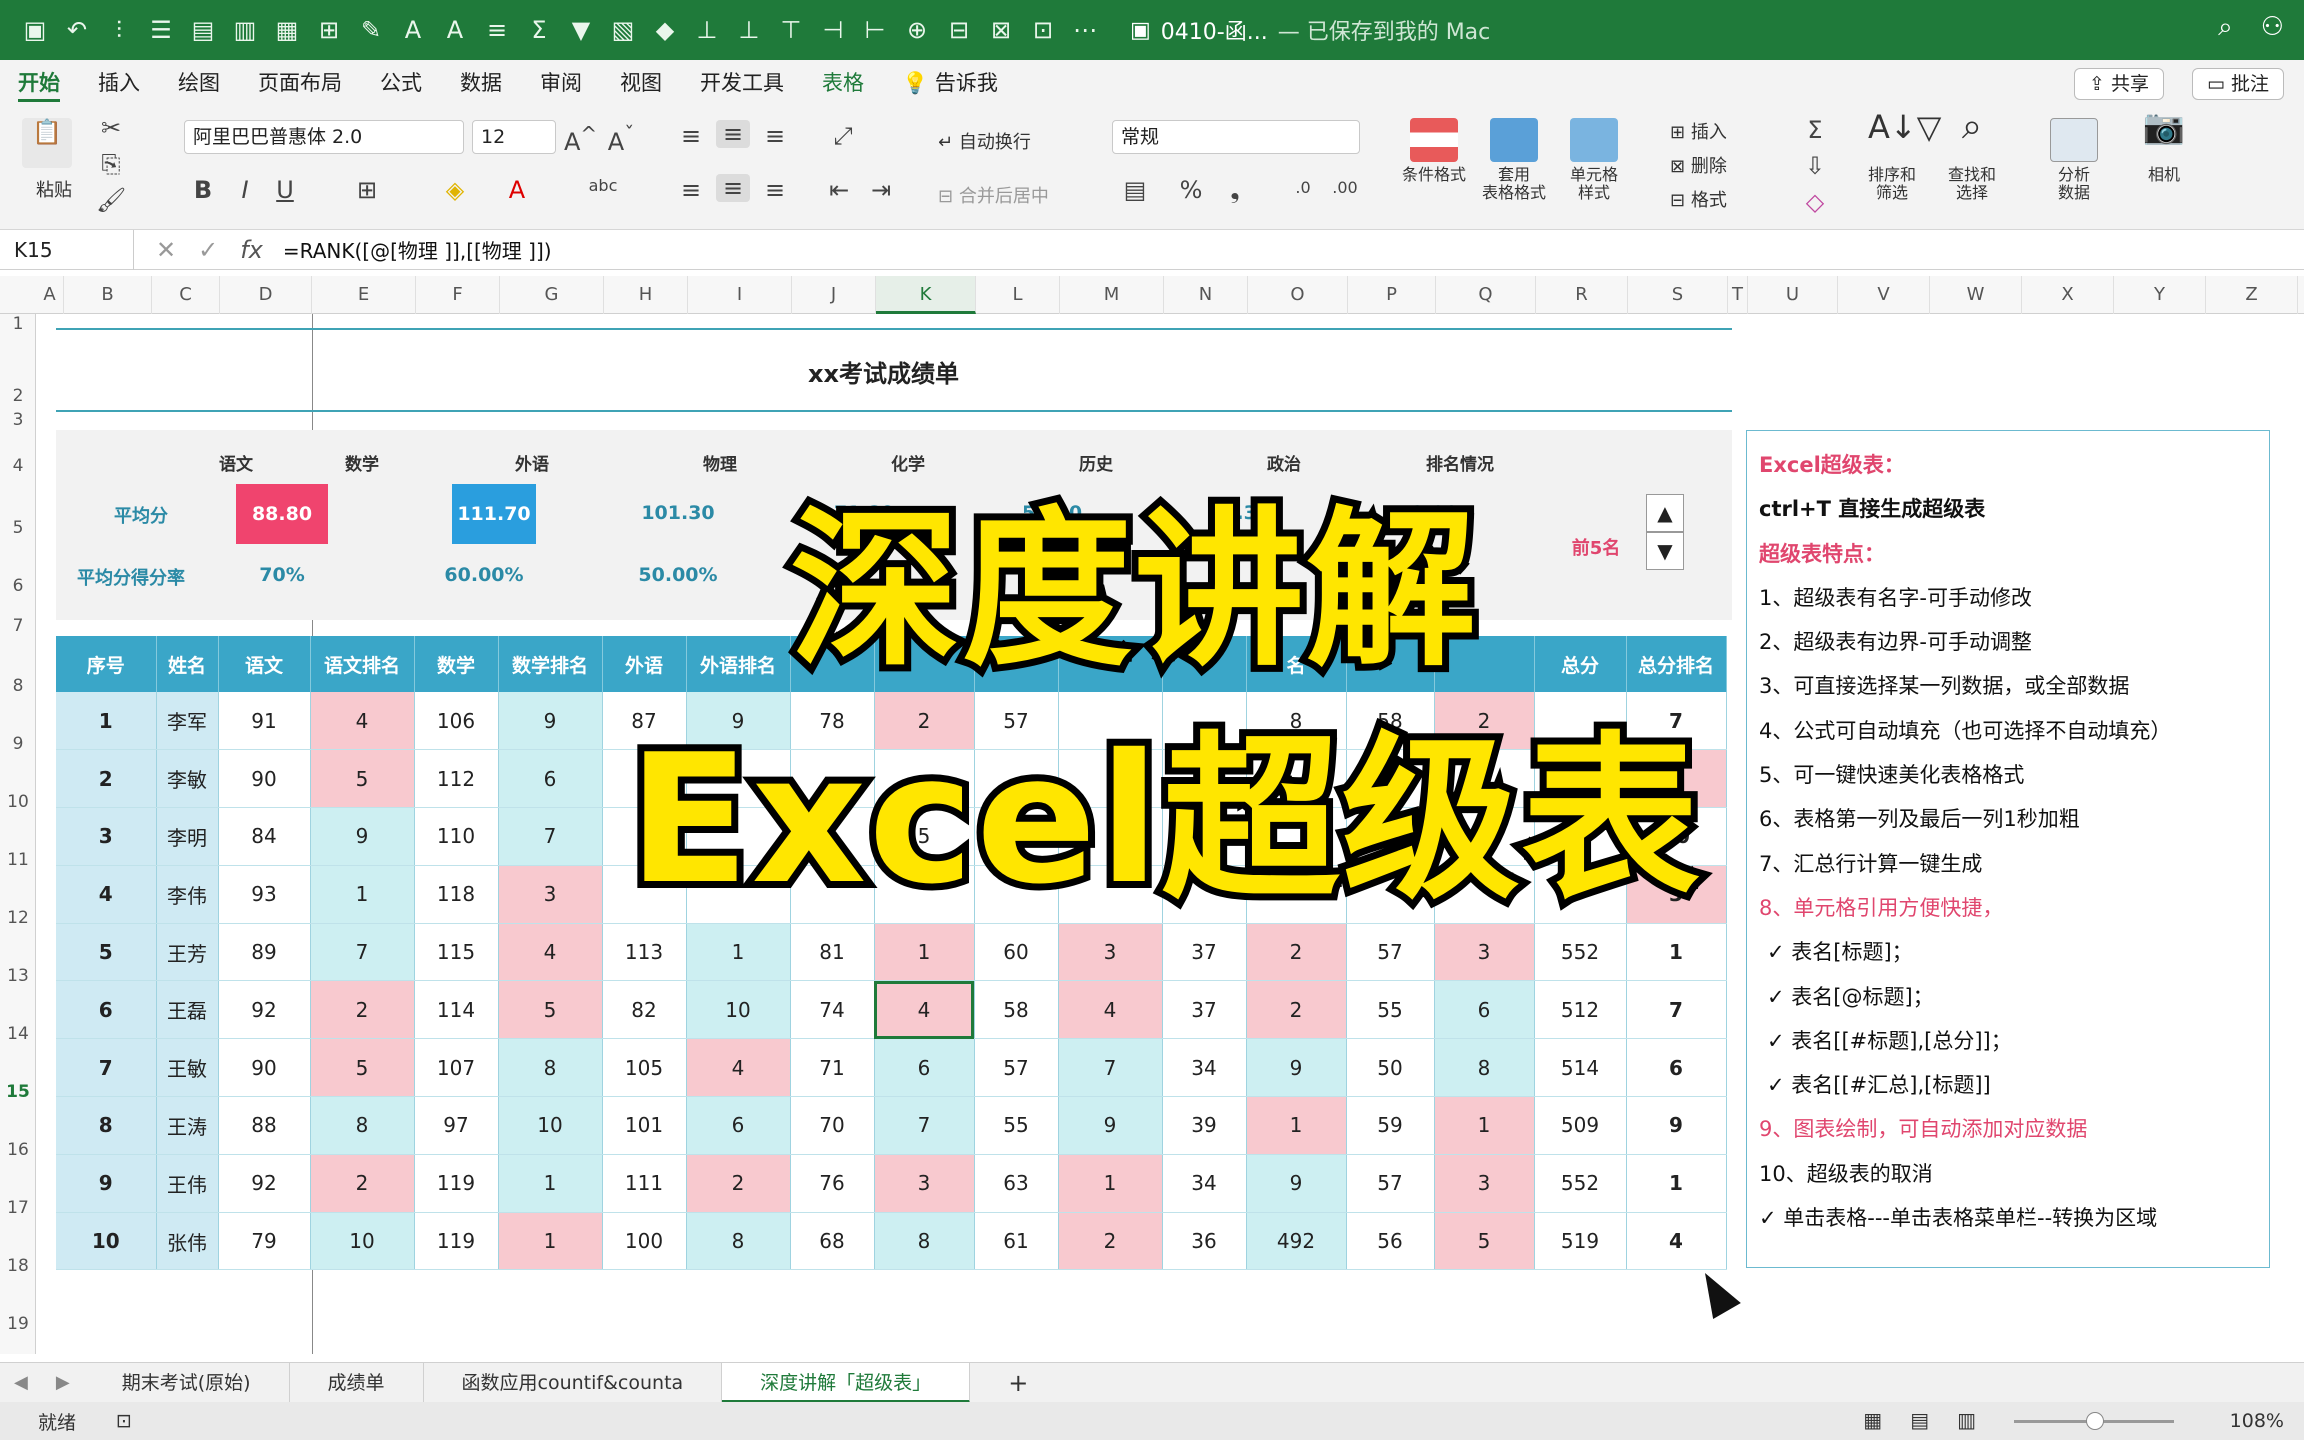 The width and height of the screenshot is (2304, 1440). I want to click on table-cell: 492, so click(1296, 1241).